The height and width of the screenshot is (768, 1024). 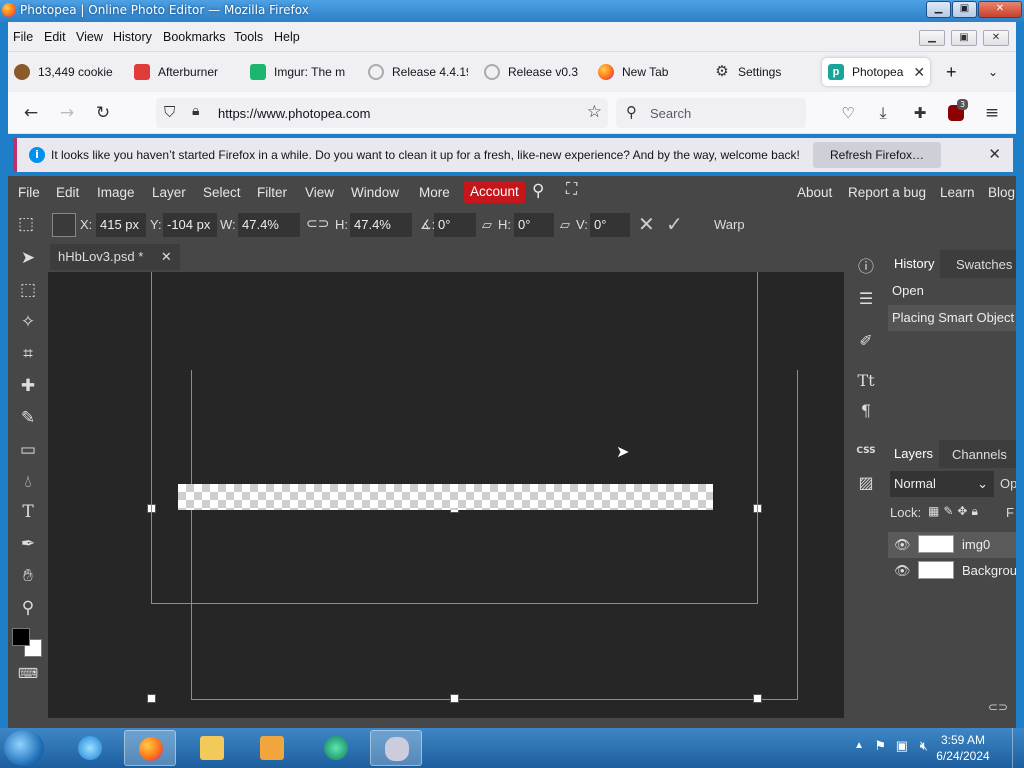 What do you see at coordinates (902, 746) in the screenshot?
I see `network-icon: ▣` at bounding box center [902, 746].